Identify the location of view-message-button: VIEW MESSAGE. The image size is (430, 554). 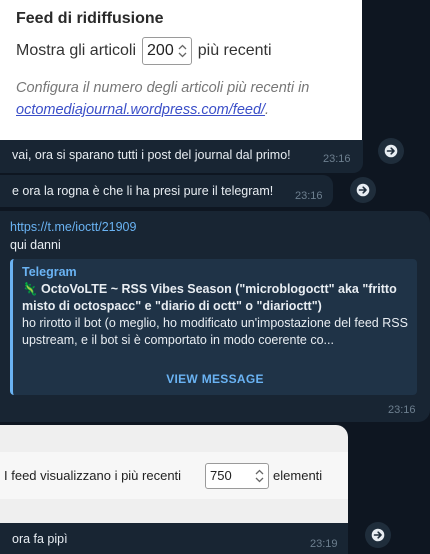
(215, 379).